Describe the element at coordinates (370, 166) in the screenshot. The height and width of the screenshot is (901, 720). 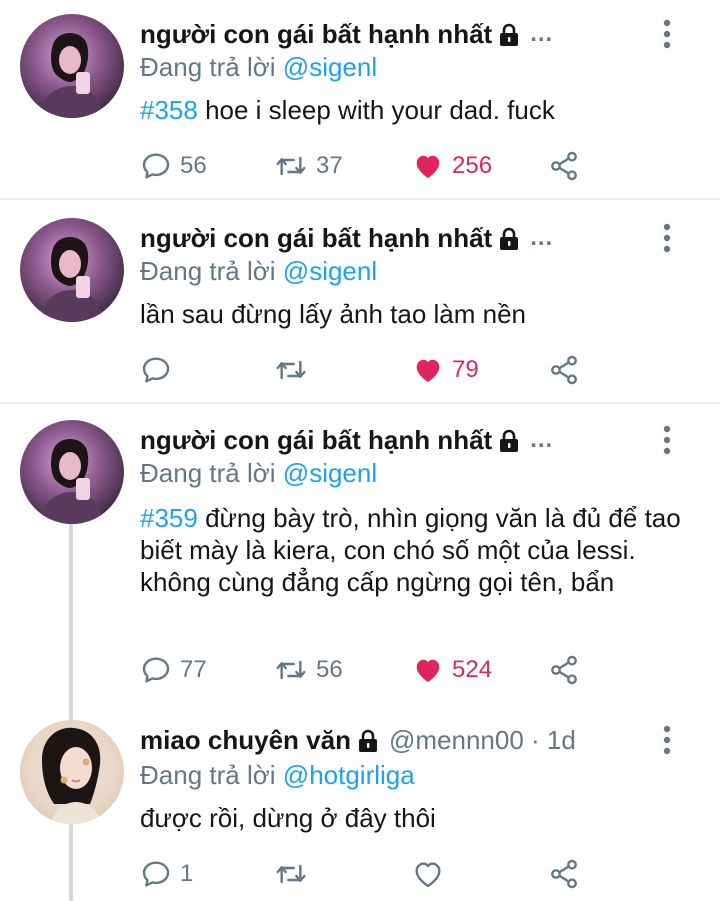
I see `action-bar: 56 37 256` at that location.